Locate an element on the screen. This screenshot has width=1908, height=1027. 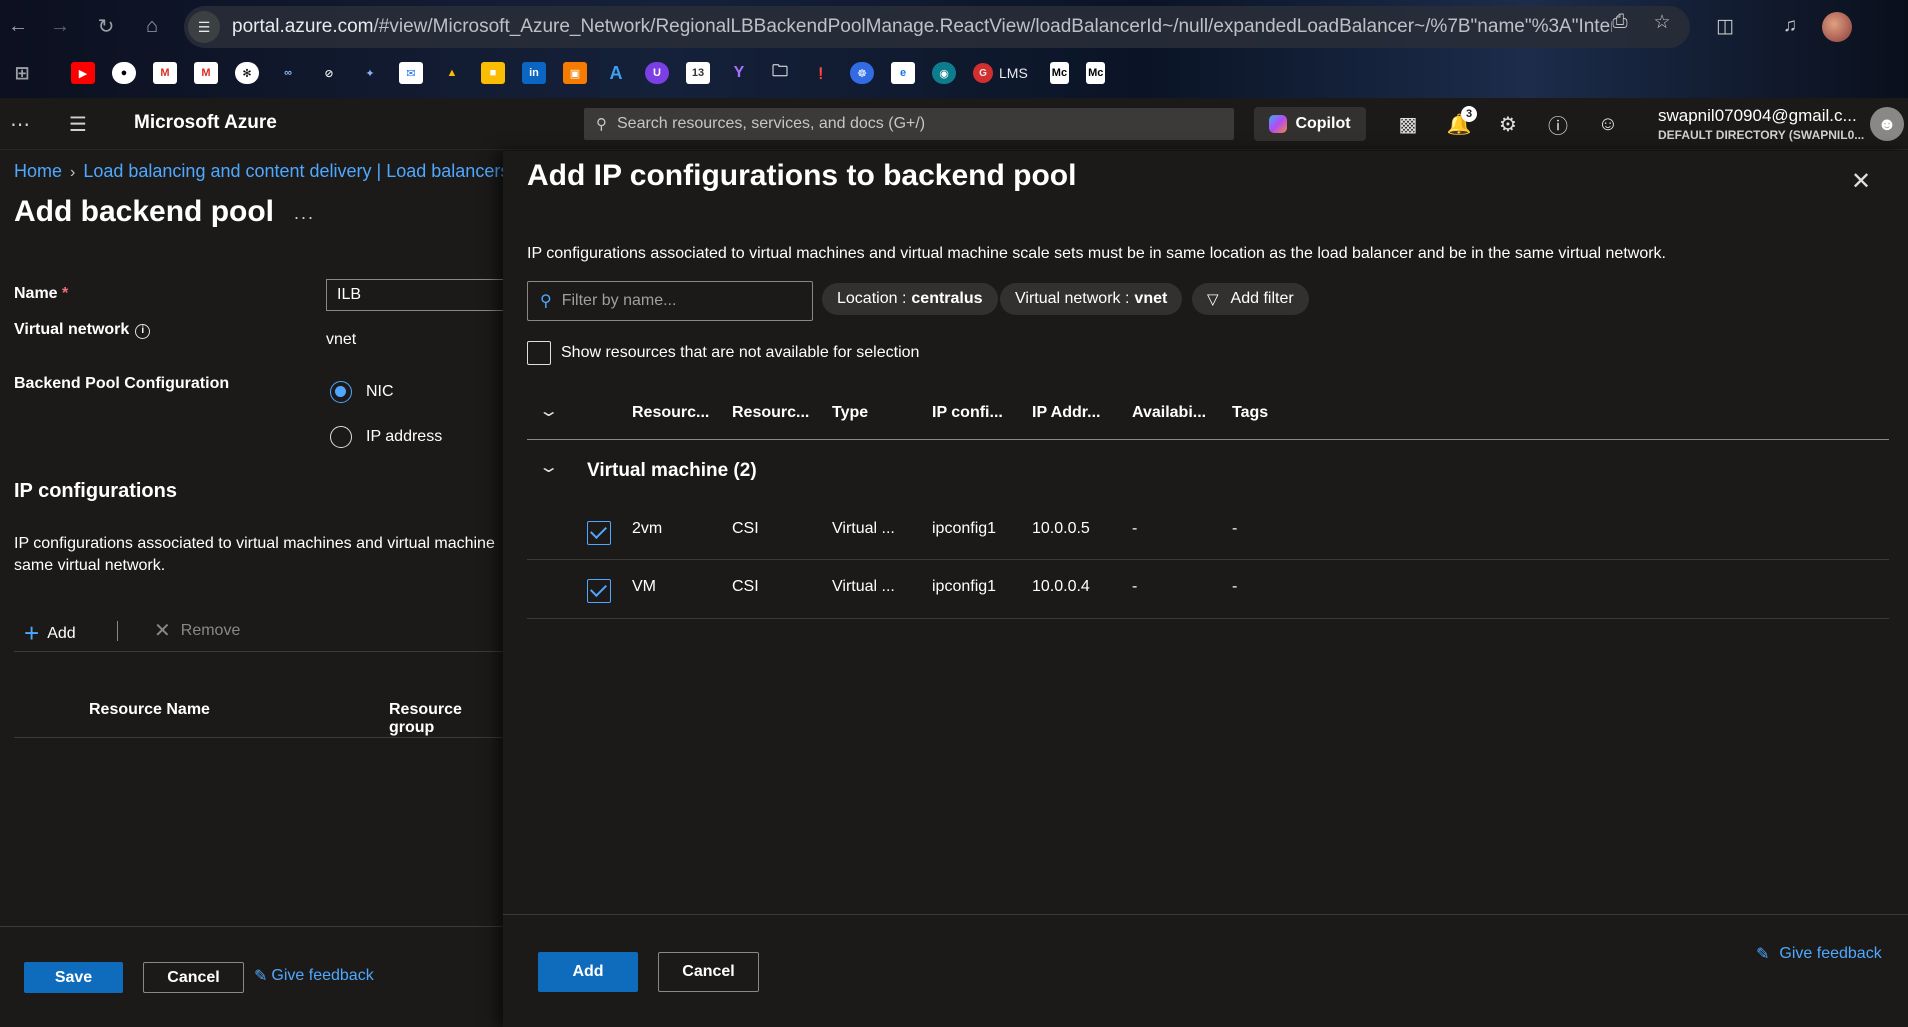
extensions-icon: ◫ is located at coordinates (1725, 26).